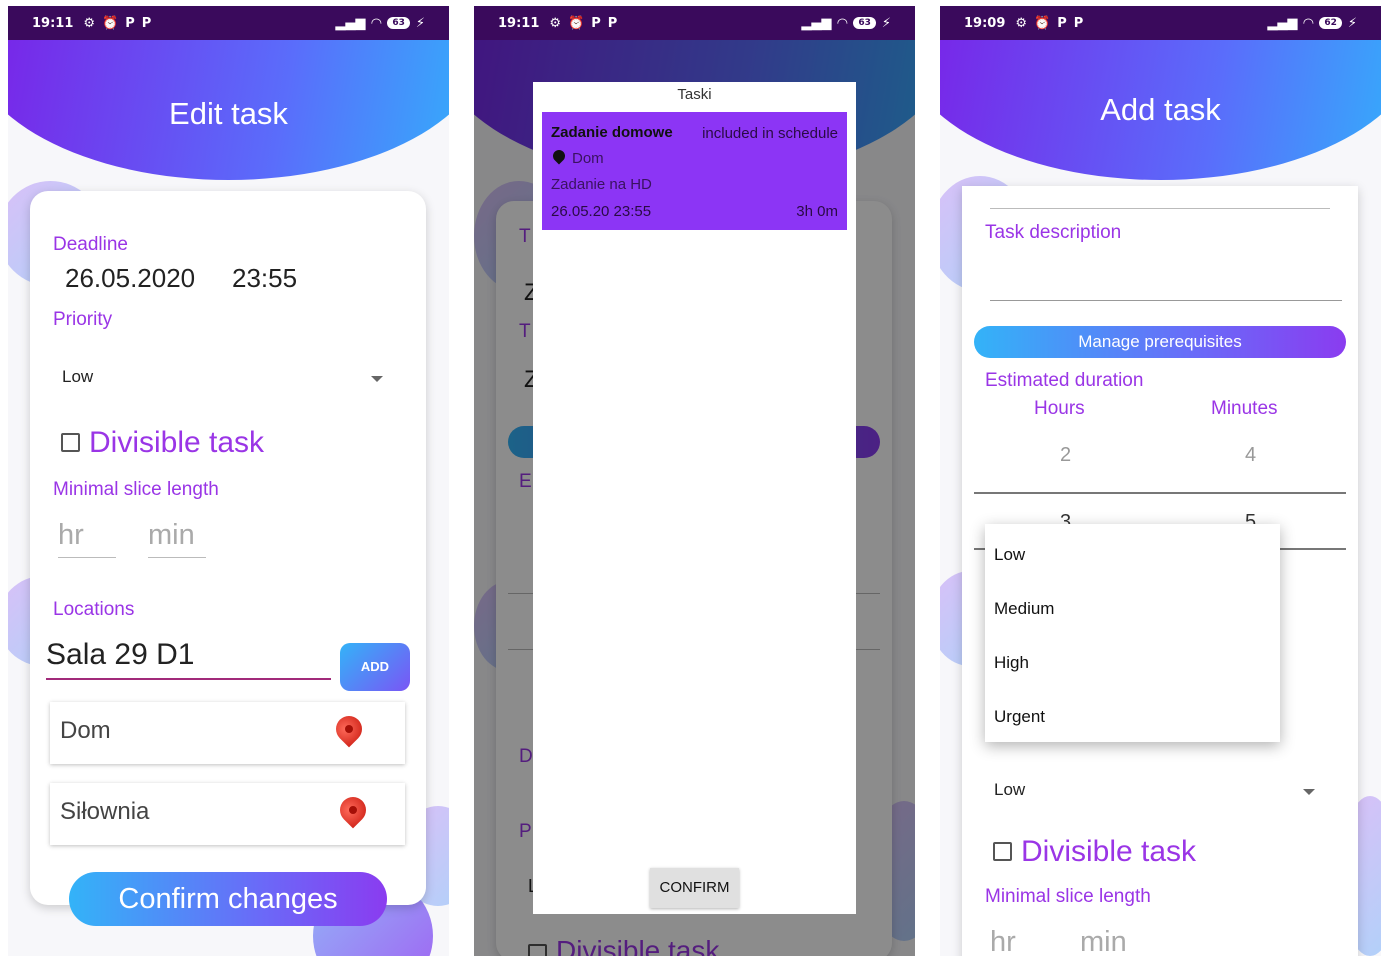 This screenshot has height=956, width=1384. Describe the element at coordinates (1066, 455) in the screenshot. I see `hours-option: 2` at that location.